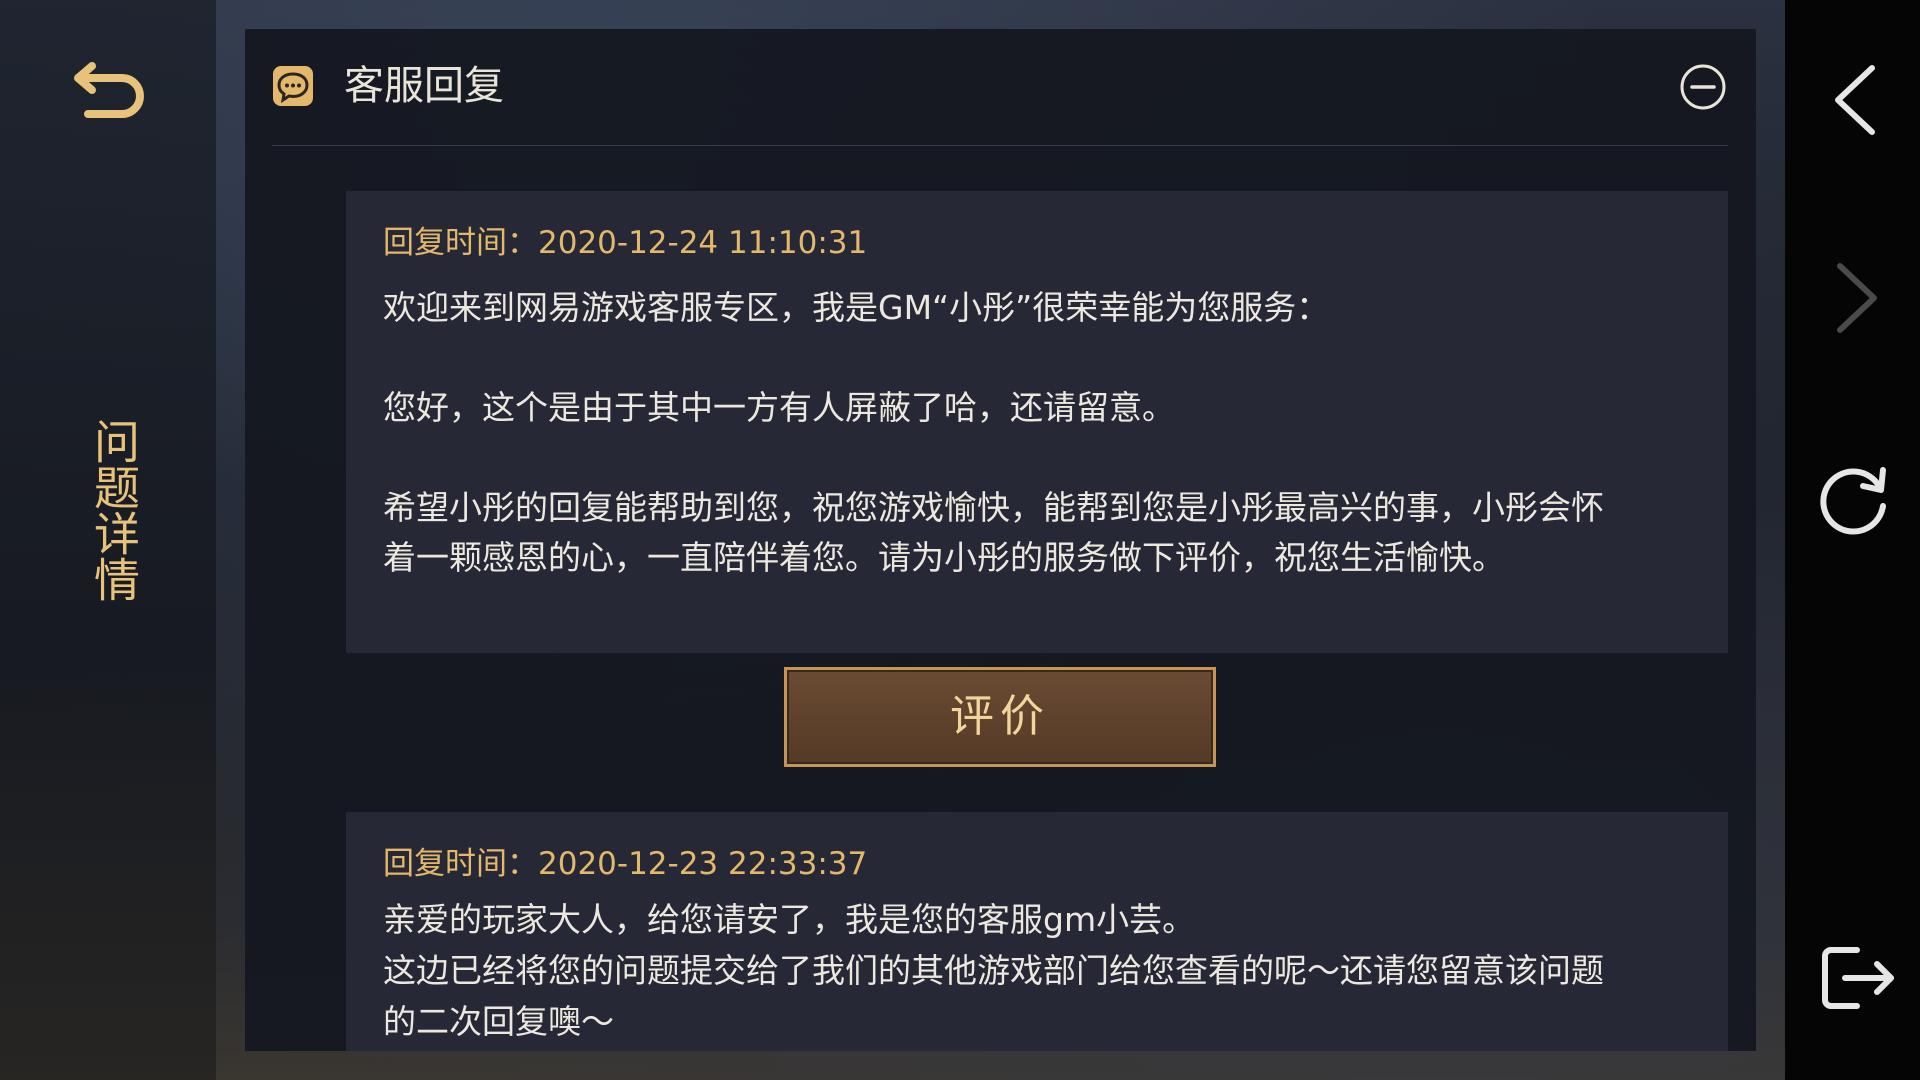 Image resolution: width=1920 pixels, height=1080 pixels. I want to click on header-divider, so click(1000, 145).